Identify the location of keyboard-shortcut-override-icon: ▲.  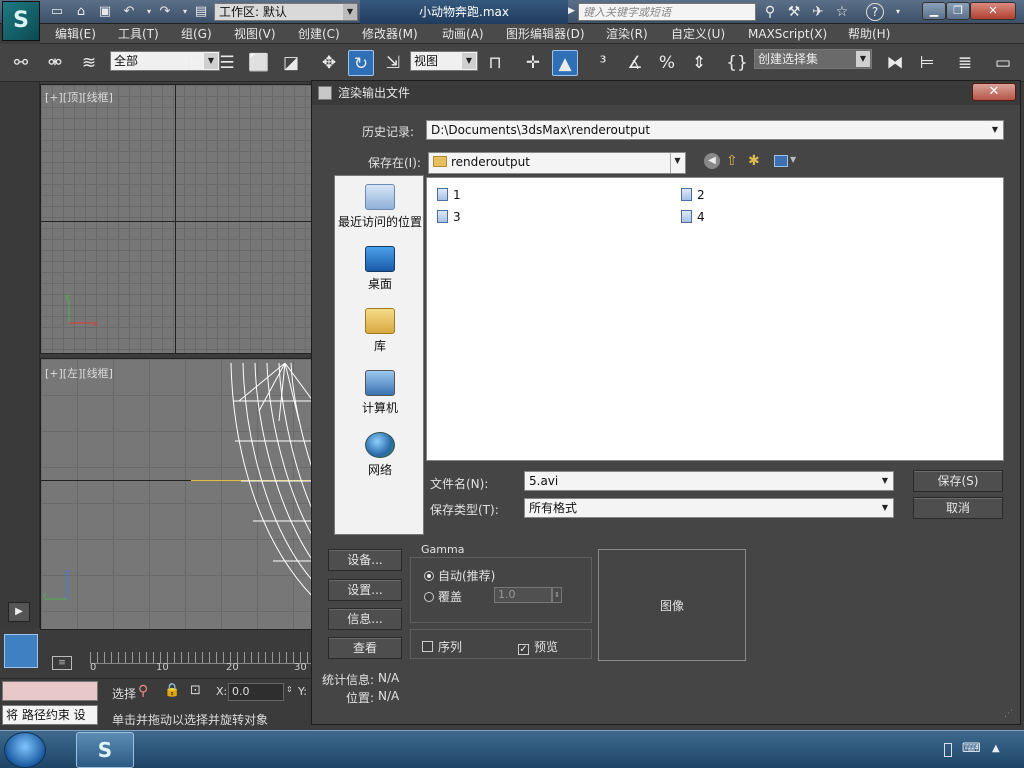
(565, 63).